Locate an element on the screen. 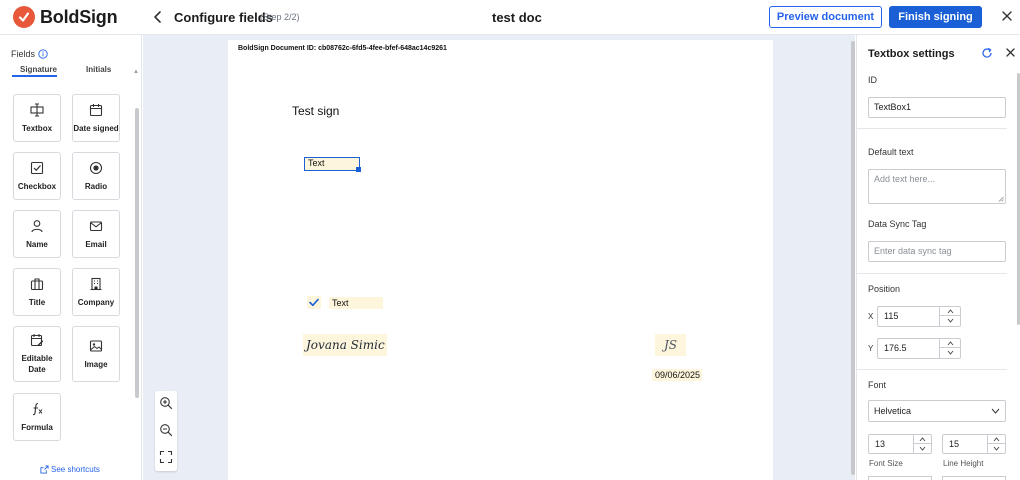  tile-label: Checkbox is located at coordinates (37, 186).